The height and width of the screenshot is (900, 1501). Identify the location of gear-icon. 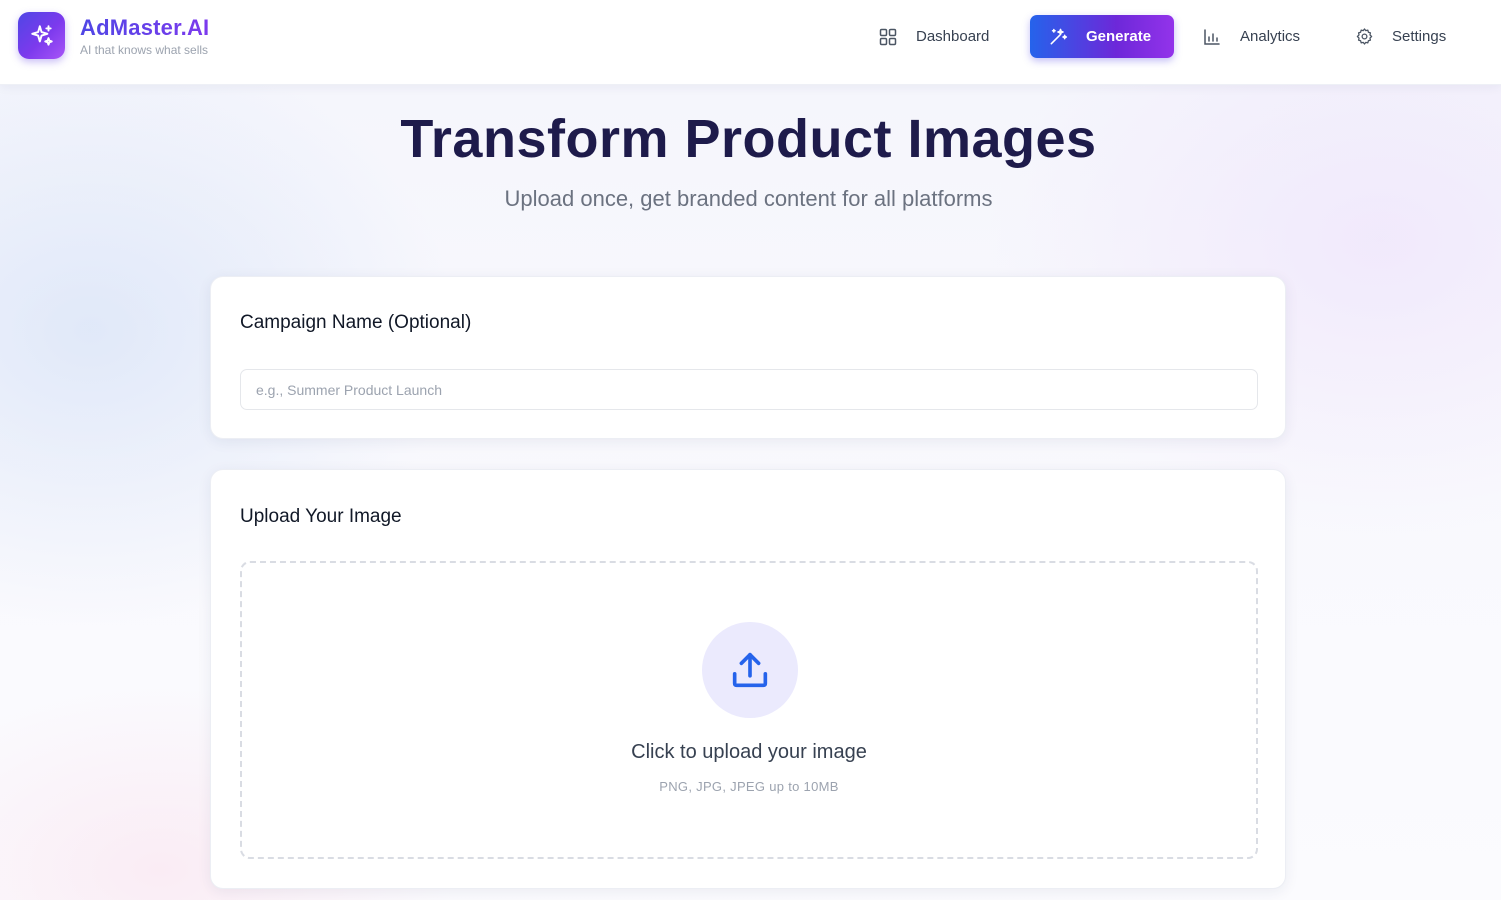
(1364, 37).